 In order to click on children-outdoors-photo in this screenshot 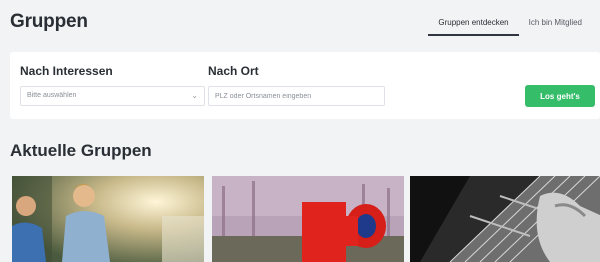, I will do `click(108, 219)`.